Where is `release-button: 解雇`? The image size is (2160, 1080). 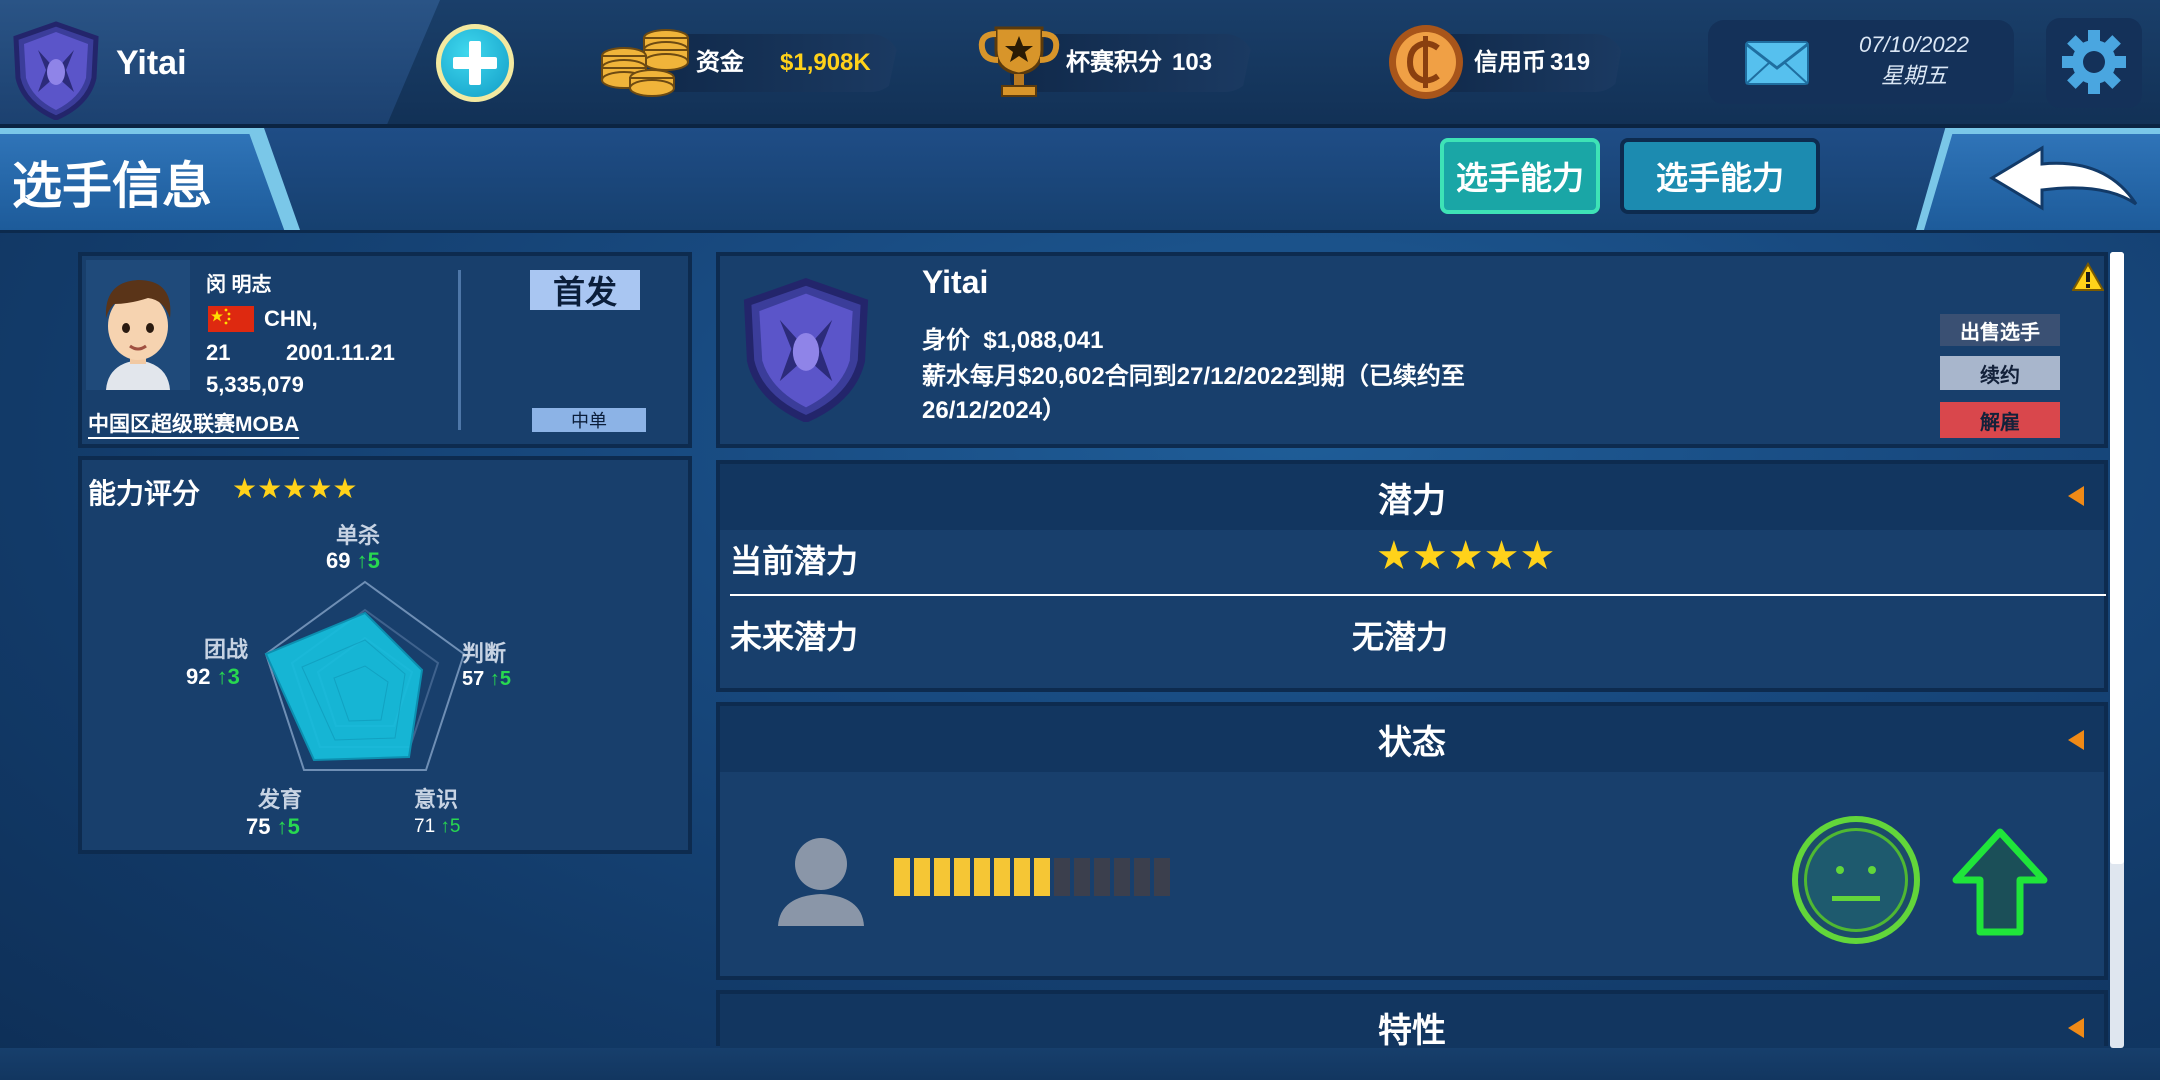
release-button: 解雇 is located at coordinates (2000, 420).